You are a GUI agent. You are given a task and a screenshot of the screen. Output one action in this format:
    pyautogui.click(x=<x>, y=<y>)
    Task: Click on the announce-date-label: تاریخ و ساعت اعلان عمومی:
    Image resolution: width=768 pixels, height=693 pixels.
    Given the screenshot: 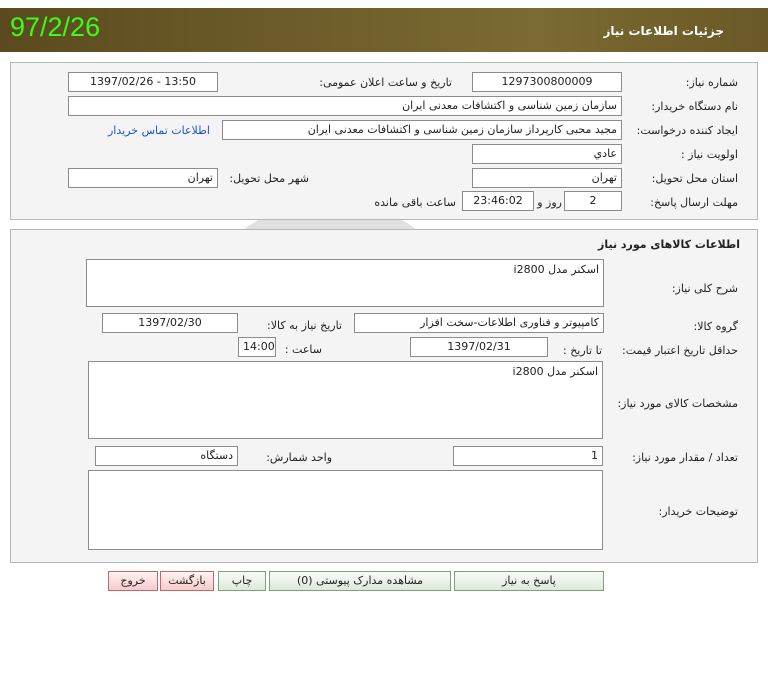 What is the action you would take?
    pyautogui.click(x=385, y=82)
    